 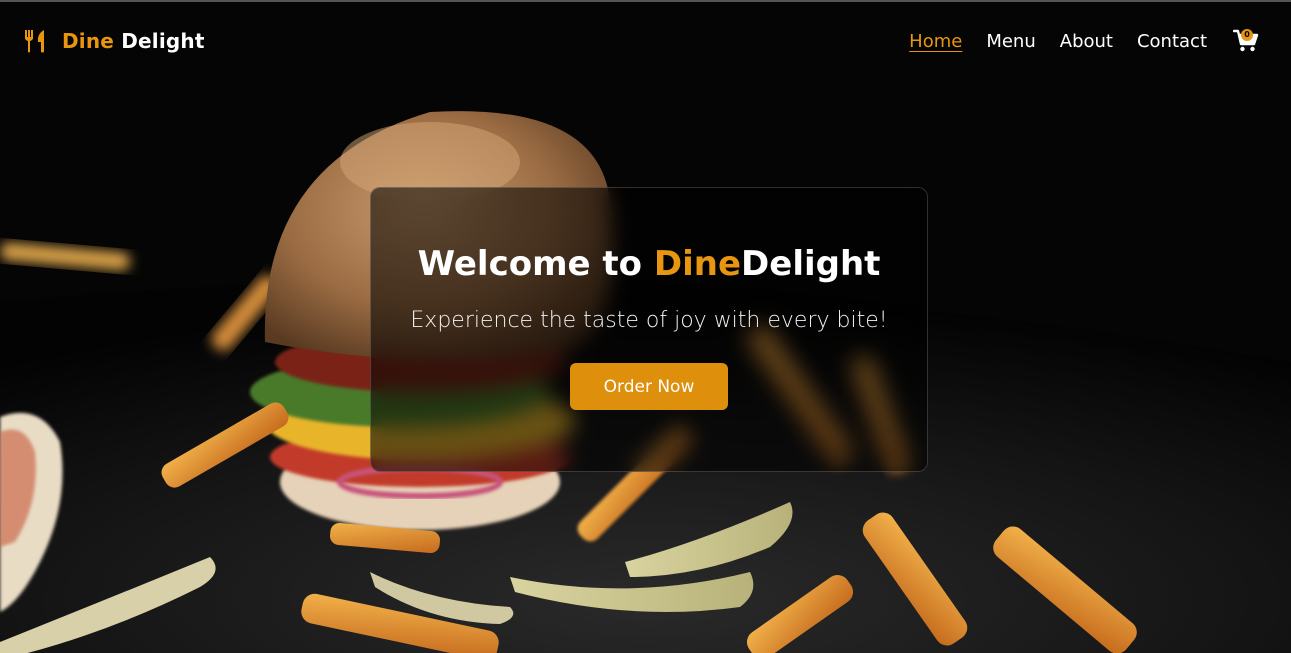 I want to click on brand-name: Dine Delight, so click(x=133, y=41).